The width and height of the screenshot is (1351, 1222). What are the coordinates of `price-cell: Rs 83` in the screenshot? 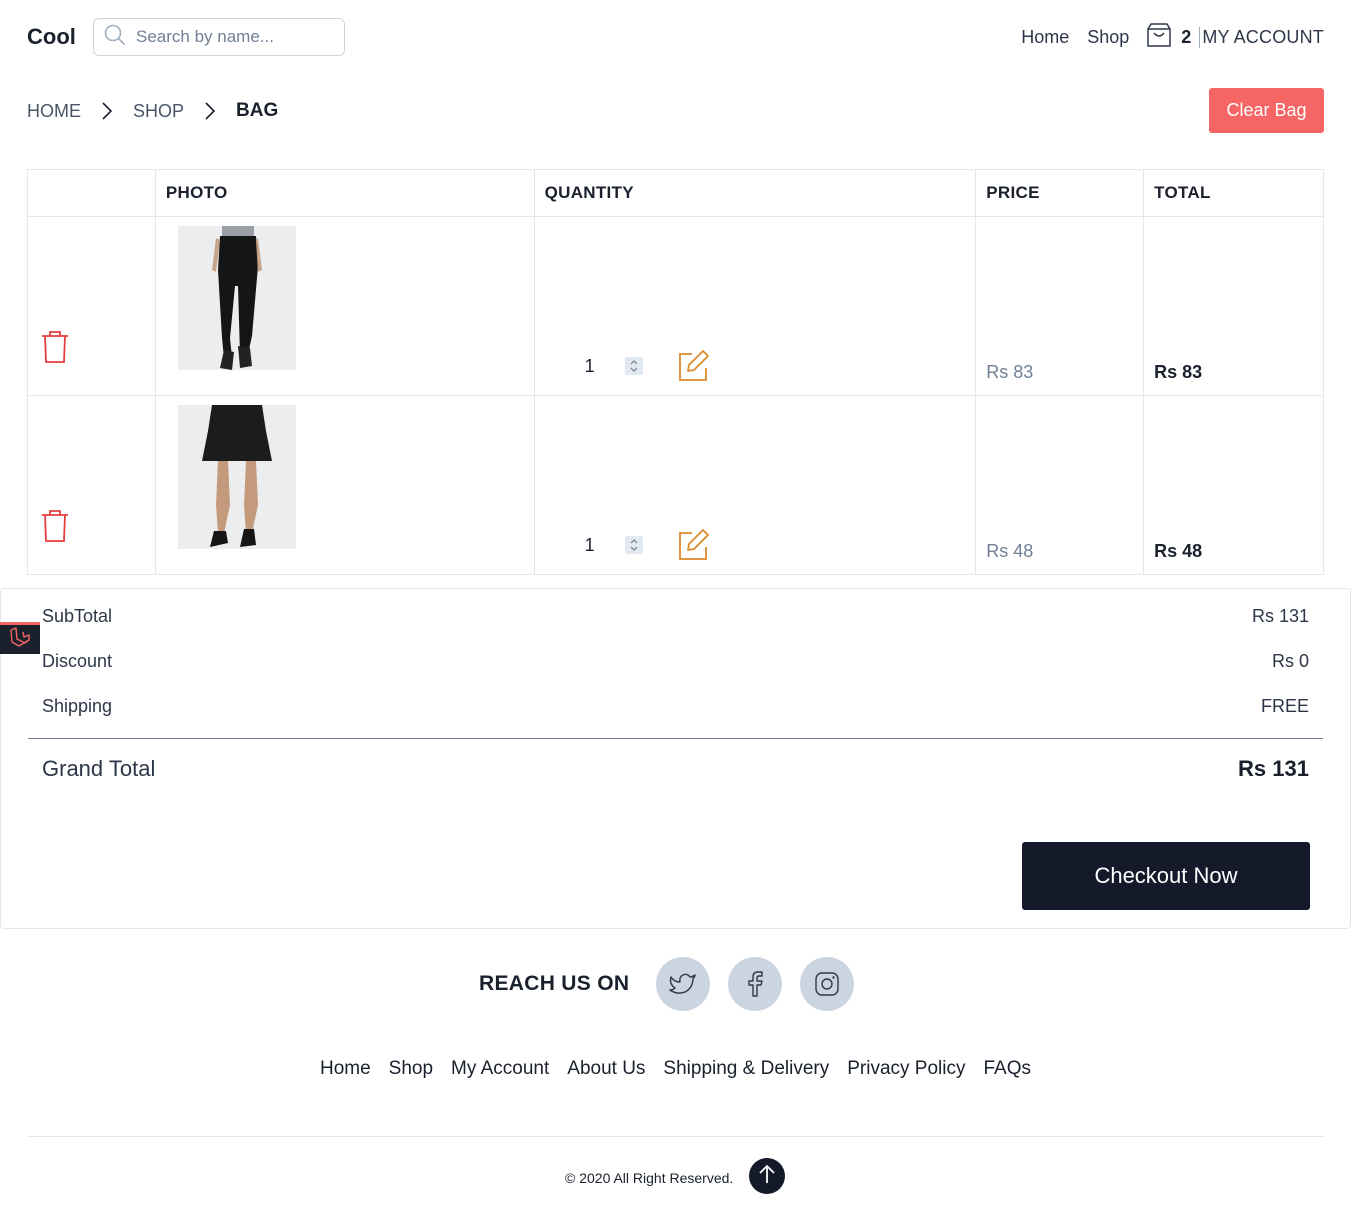 It's located at (1060, 306).